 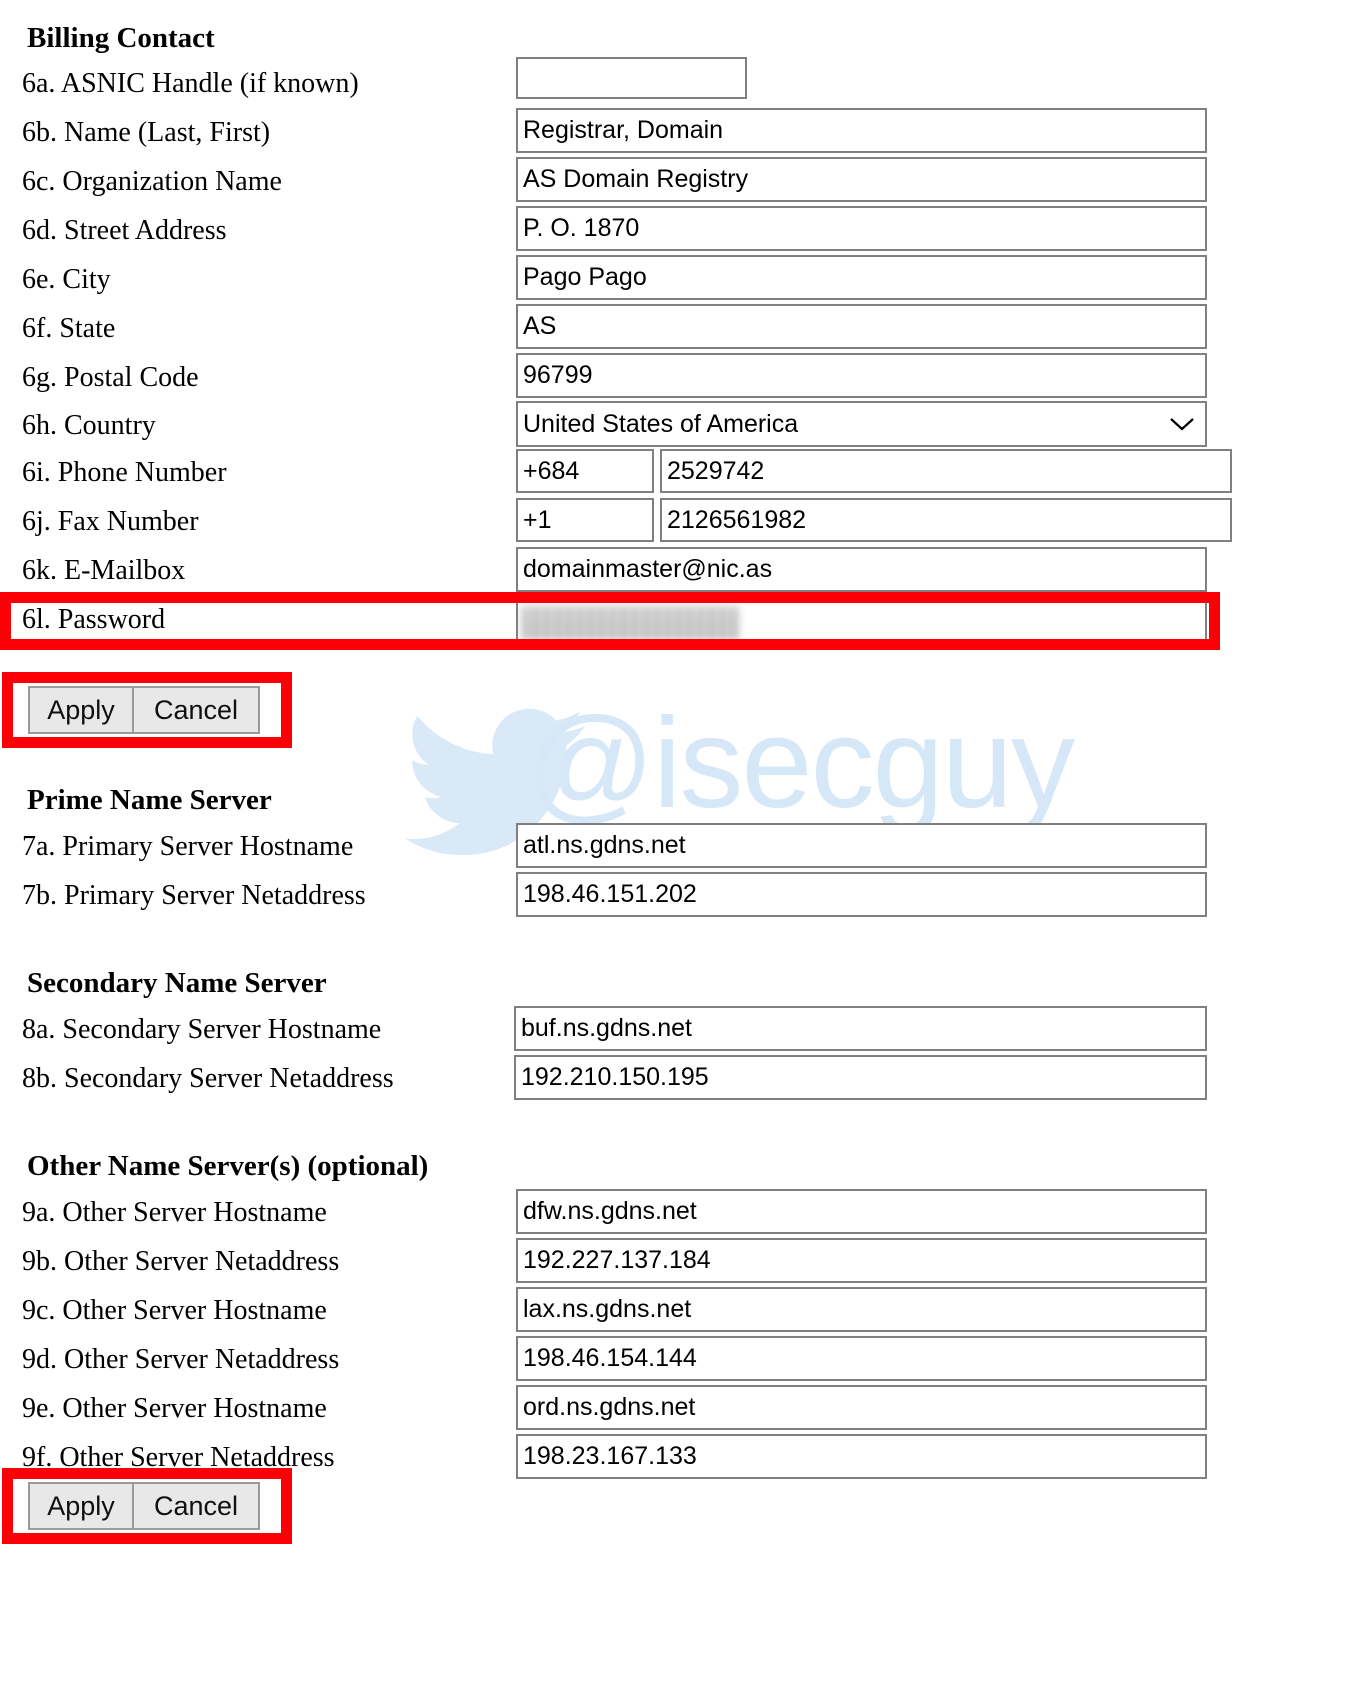 What do you see at coordinates (181, 1359) in the screenshot?
I see `label-other-server-netaddress-d: 9d. Other Server Netaddress` at bounding box center [181, 1359].